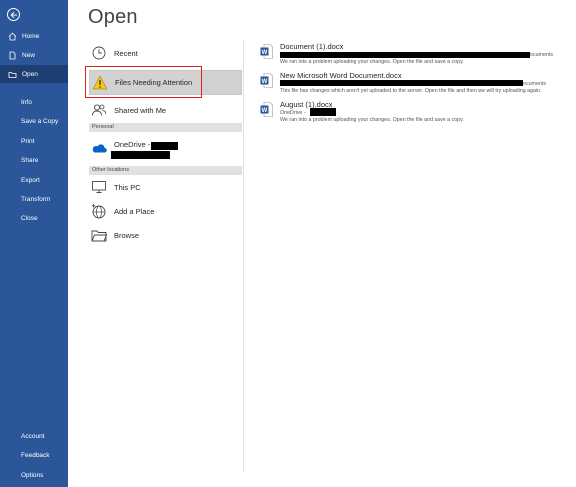  I want to click on location-label: Add a Place, so click(134, 211).